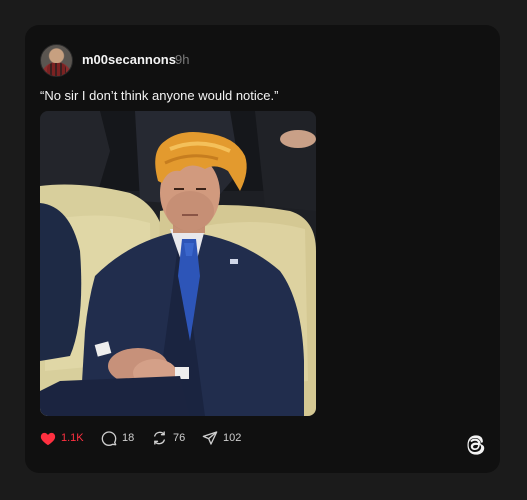  What do you see at coordinates (109, 438) in the screenshot?
I see `comment-icon` at bounding box center [109, 438].